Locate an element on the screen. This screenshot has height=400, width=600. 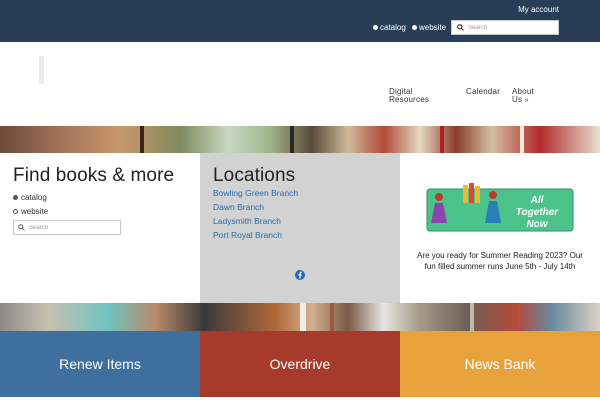
nav-calendar: Calendar is located at coordinates (483, 92).